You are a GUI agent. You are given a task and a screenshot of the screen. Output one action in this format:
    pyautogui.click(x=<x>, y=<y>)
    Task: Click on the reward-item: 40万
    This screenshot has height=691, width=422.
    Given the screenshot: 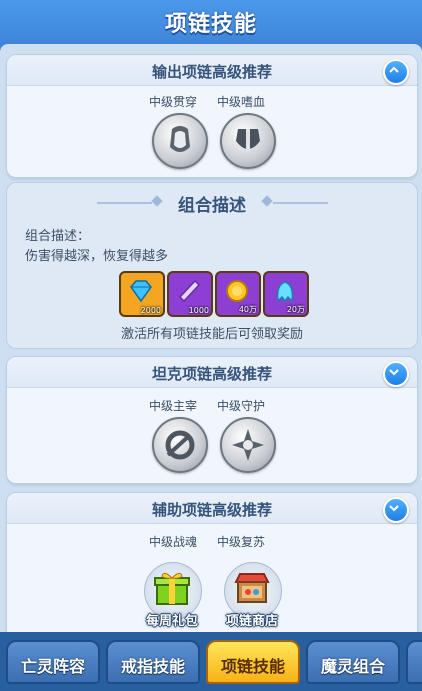 What is the action you would take?
    pyautogui.click(x=238, y=294)
    